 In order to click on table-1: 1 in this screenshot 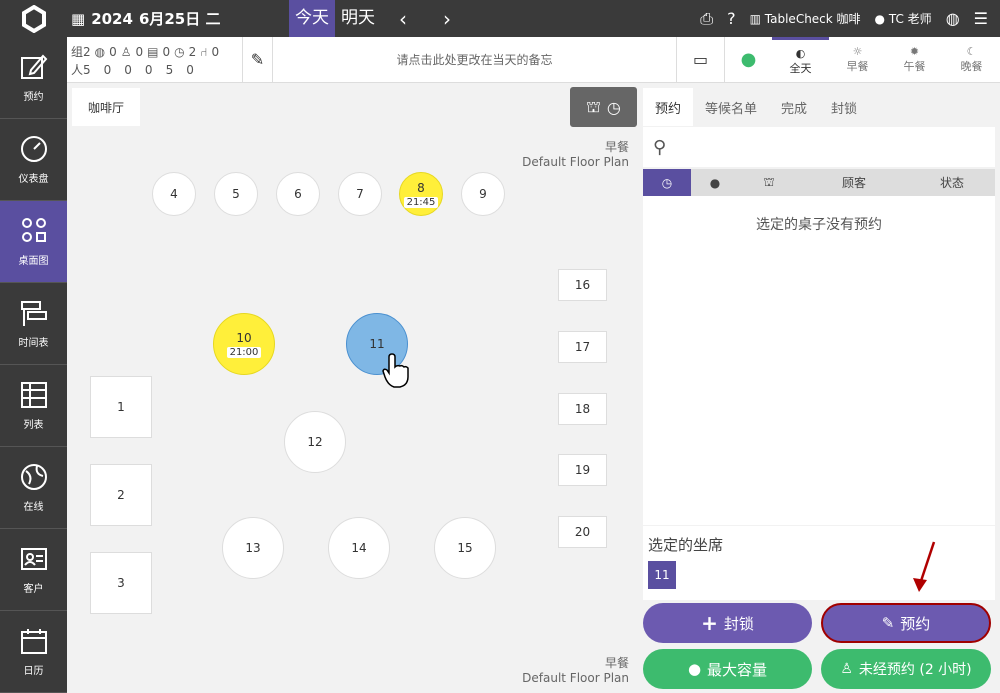, I will do `click(121, 407)`.